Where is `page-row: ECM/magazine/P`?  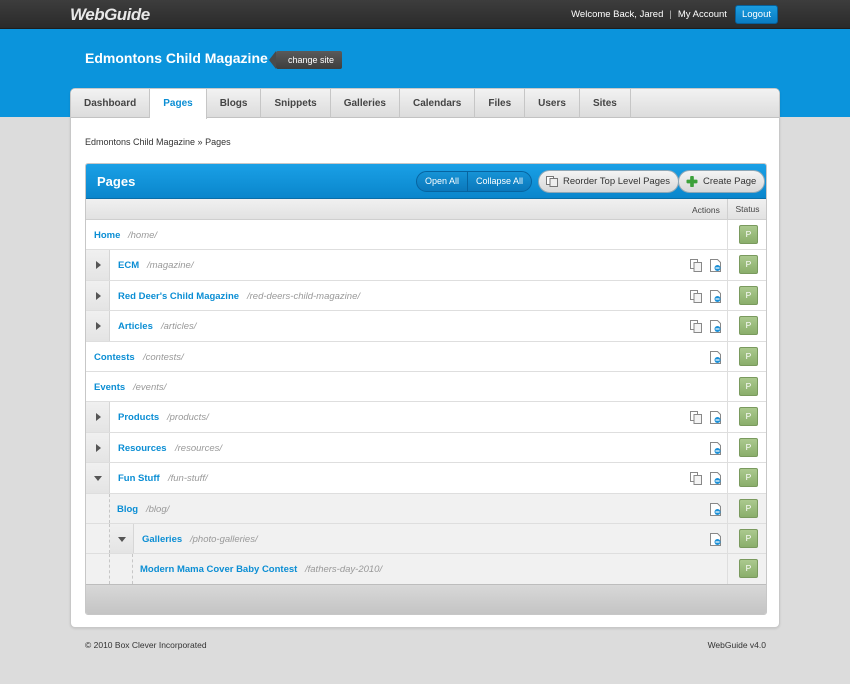 page-row: ECM/magazine/P is located at coordinates (426, 265).